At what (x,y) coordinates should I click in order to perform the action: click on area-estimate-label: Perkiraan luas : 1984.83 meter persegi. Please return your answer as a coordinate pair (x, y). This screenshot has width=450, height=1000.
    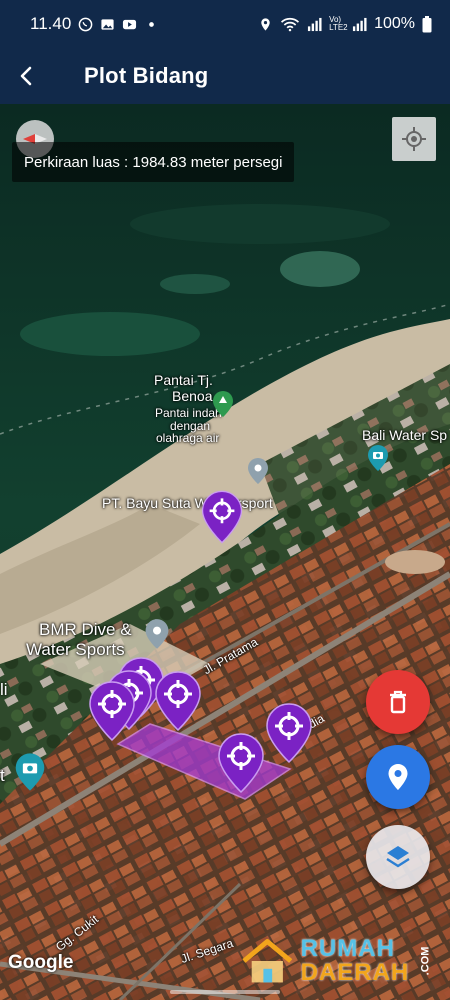
    Looking at the image, I should click on (153, 162).